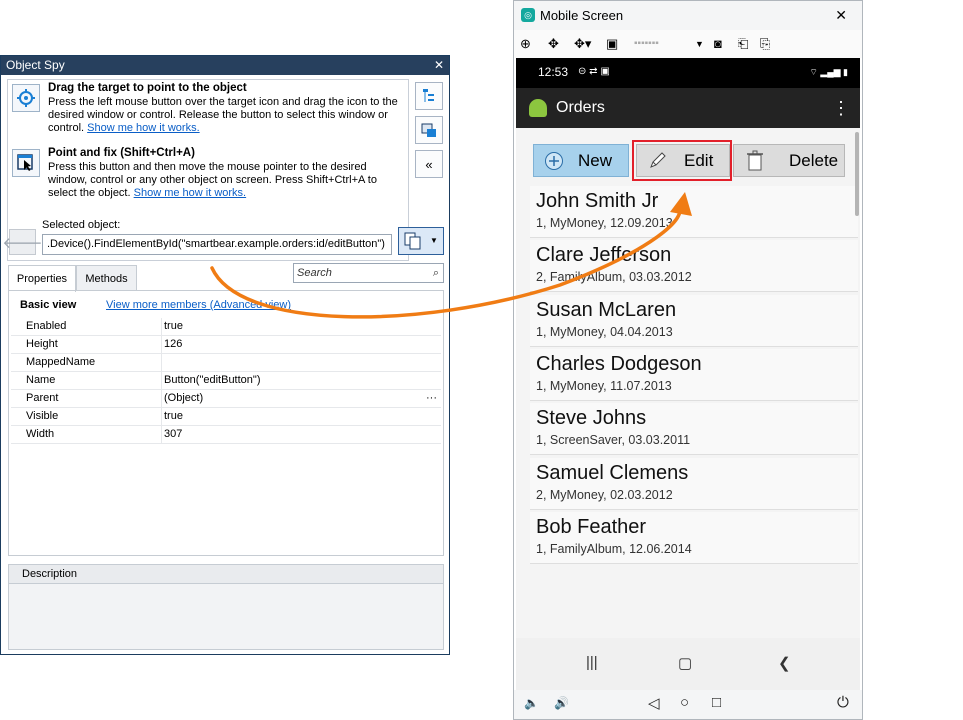  I want to click on android-nav-bar: ||| ▢ ❮, so click(688, 664).